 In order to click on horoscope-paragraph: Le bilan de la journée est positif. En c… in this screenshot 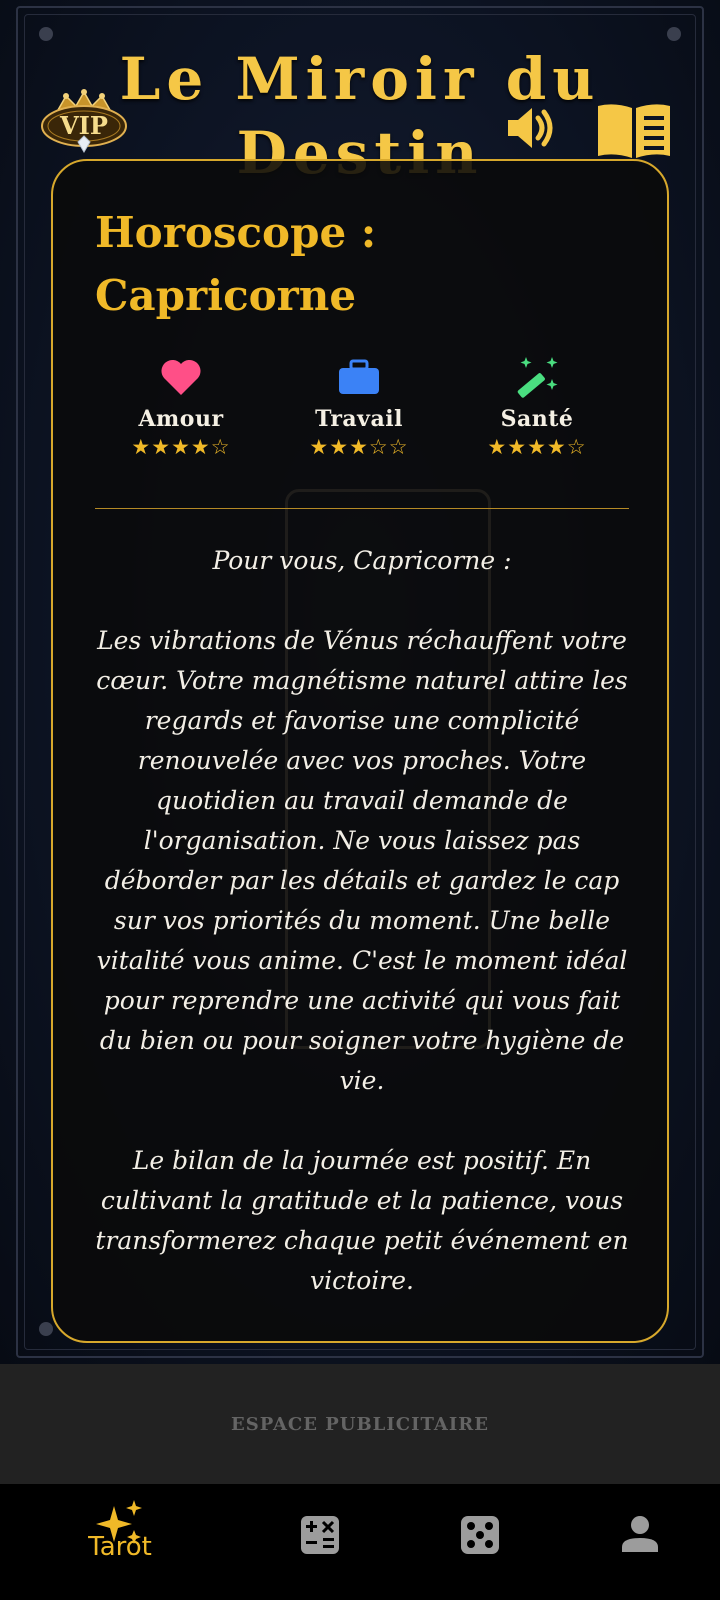, I will do `click(362, 1220)`.